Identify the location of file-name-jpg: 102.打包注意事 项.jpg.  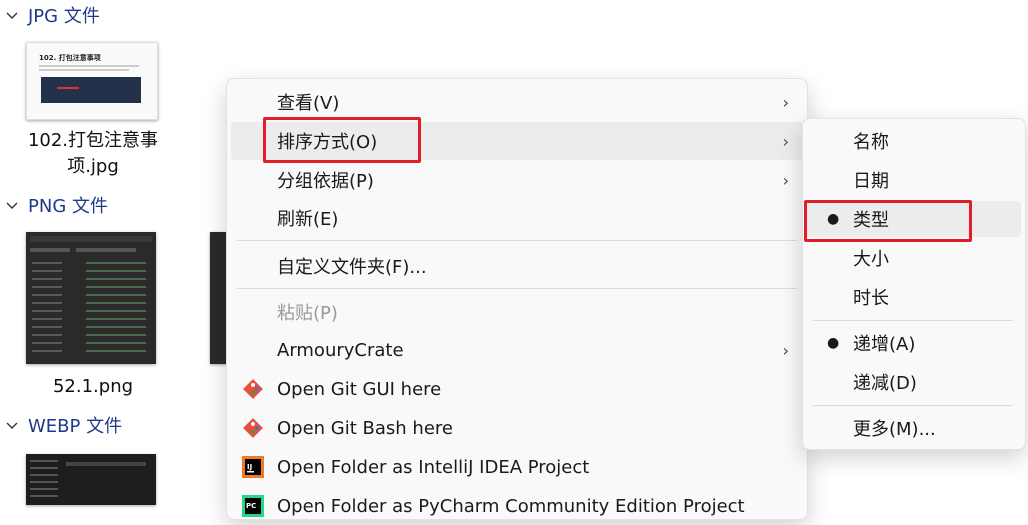
(93, 154).